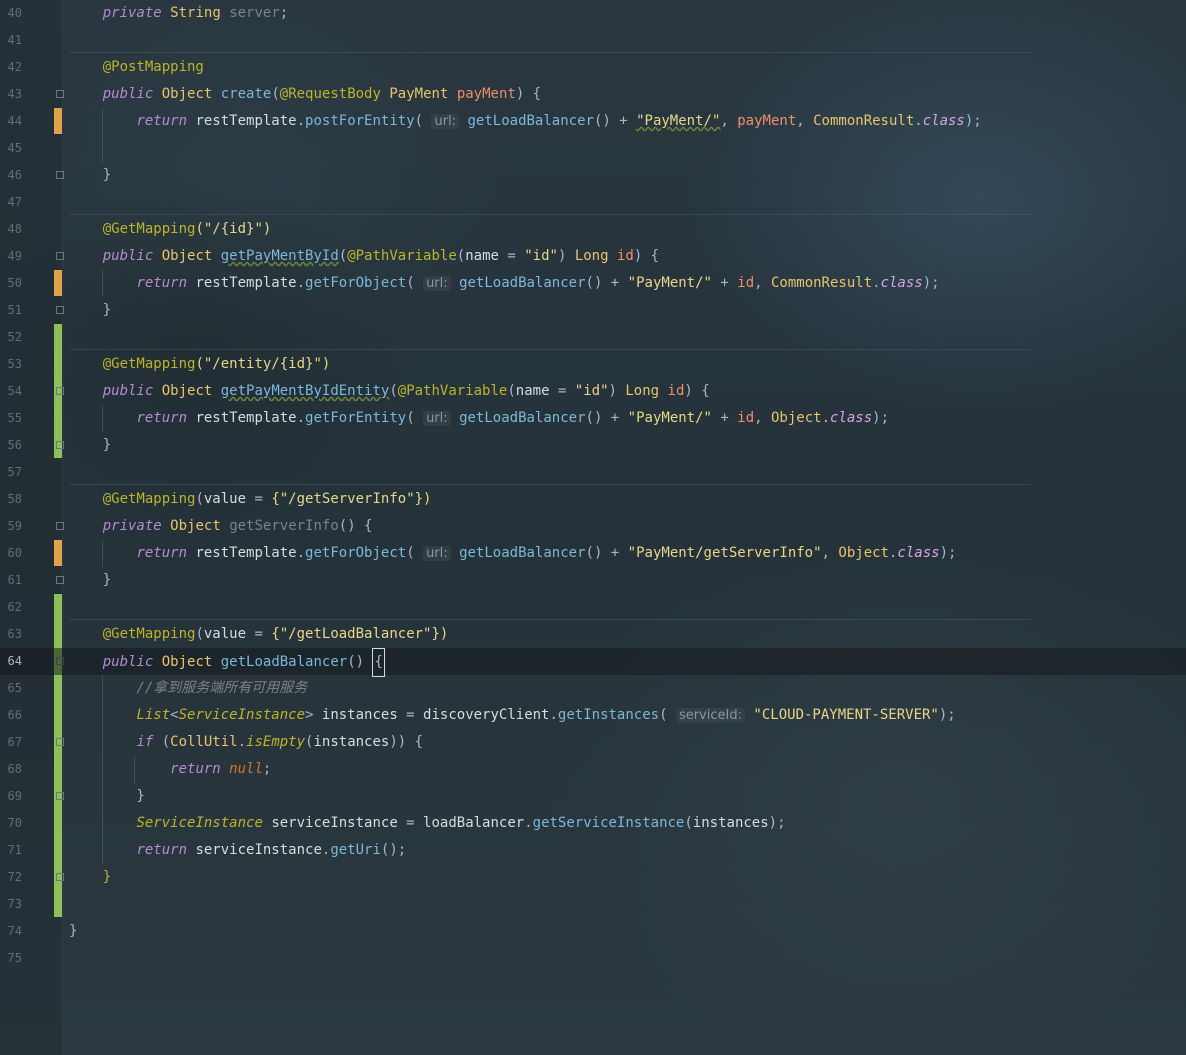 The image size is (1186, 1055). Describe the element at coordinates (14, 904) in the screenshot. I see `line-number: 73` at that location.